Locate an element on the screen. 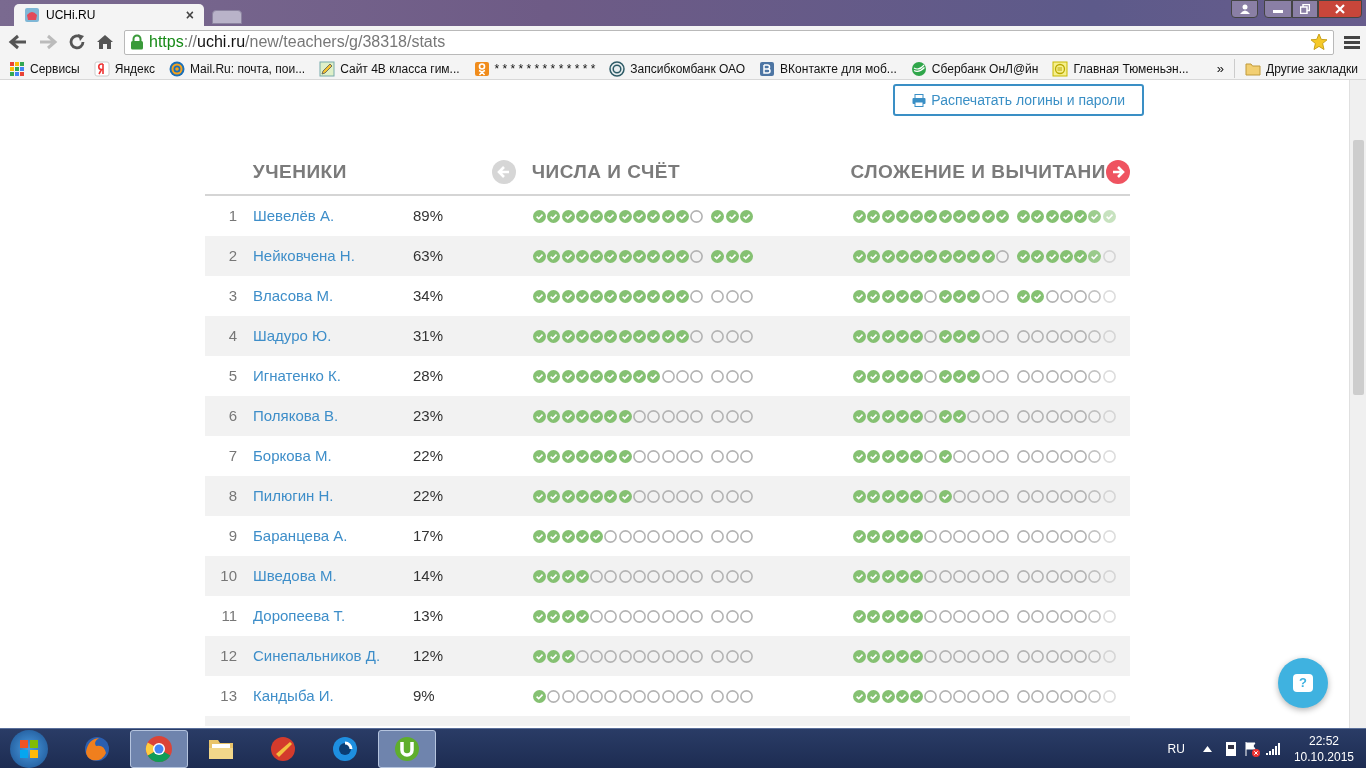  back-icon is located at coordinates (18, 42).